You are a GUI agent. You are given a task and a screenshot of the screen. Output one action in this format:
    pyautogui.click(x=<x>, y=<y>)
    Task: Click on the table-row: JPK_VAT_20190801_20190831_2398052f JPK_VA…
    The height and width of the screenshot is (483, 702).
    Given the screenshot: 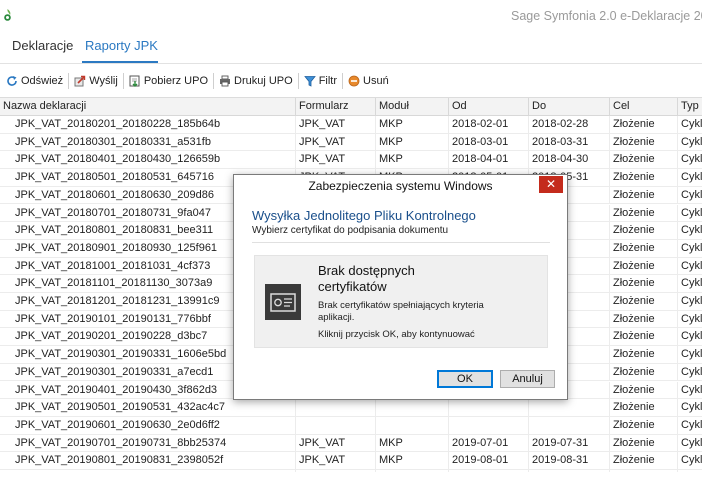 What is the action you would take?
    pyautogui.click(x=351, y=461)
    